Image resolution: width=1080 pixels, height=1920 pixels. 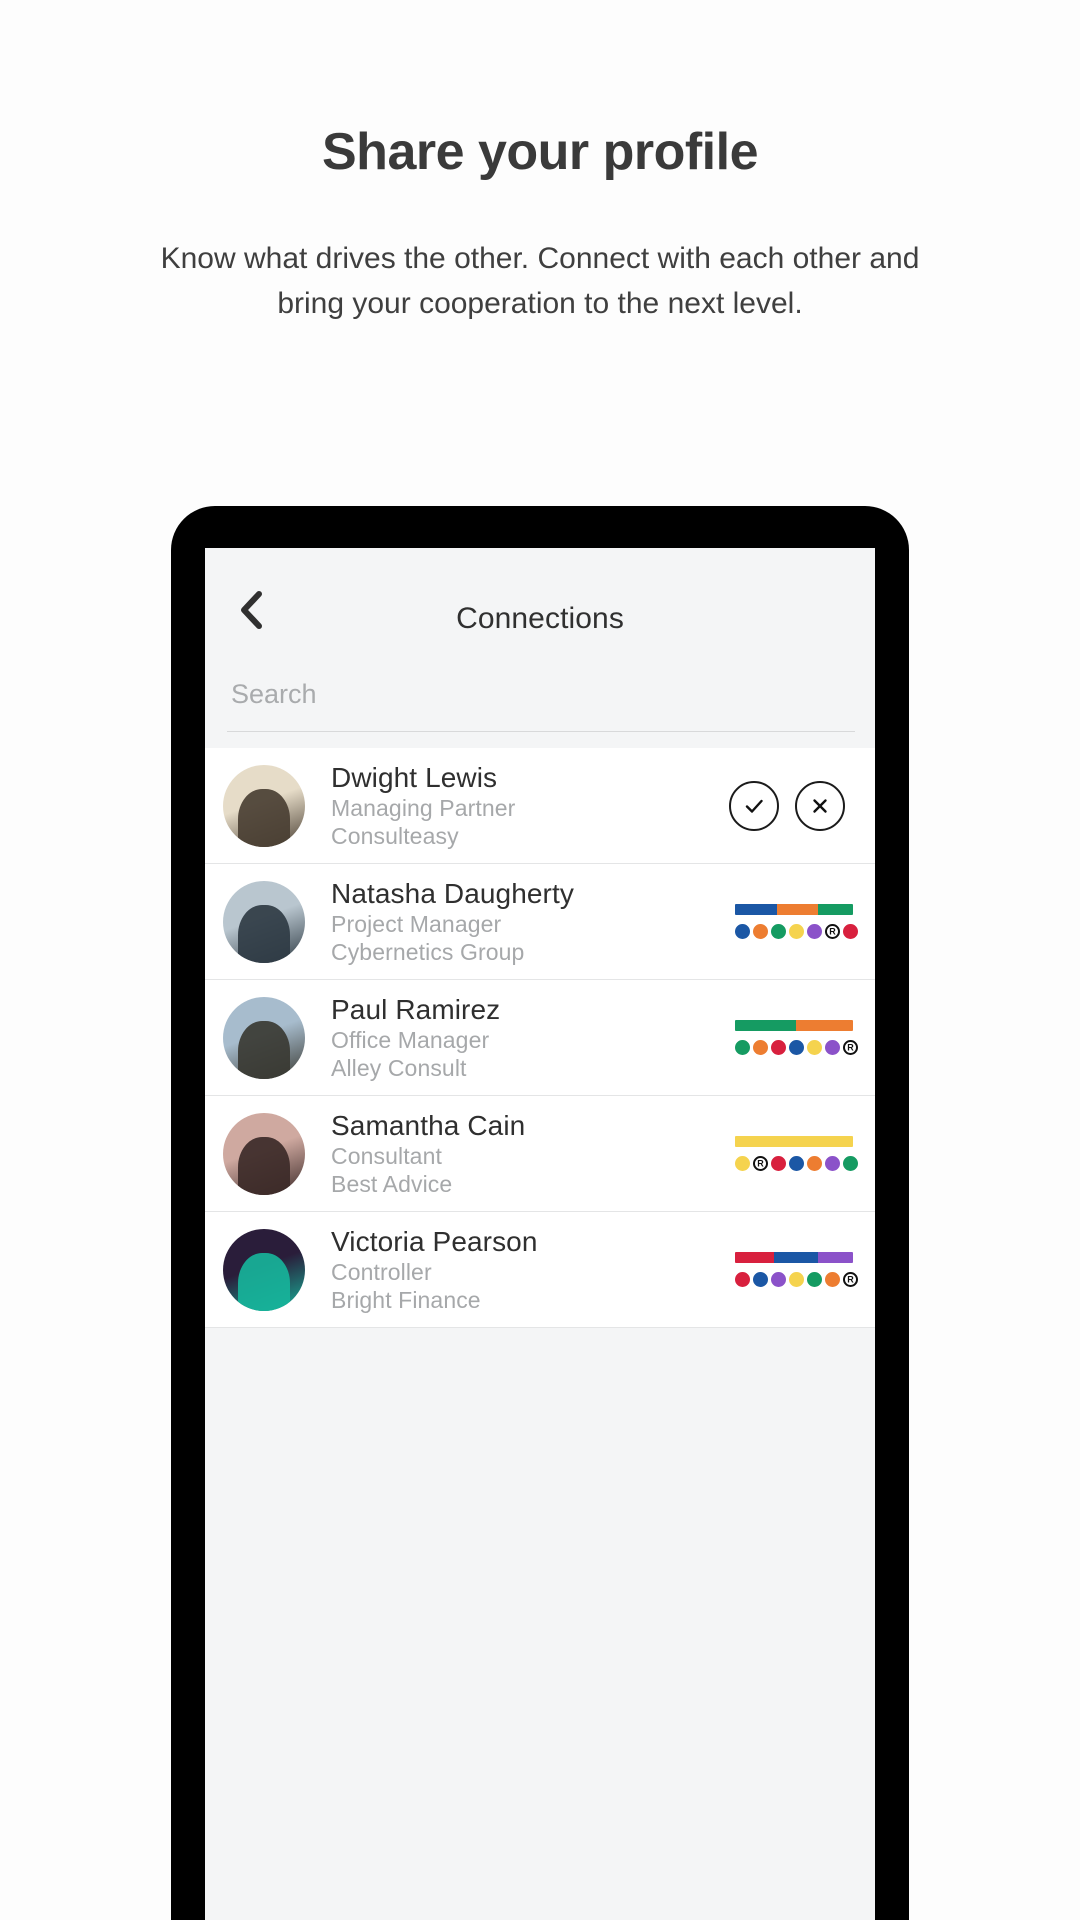 What do you see at coordinates (540, 1538) in the screenshot?
I see `list-empty-area` at bounding box center [540, 1538].